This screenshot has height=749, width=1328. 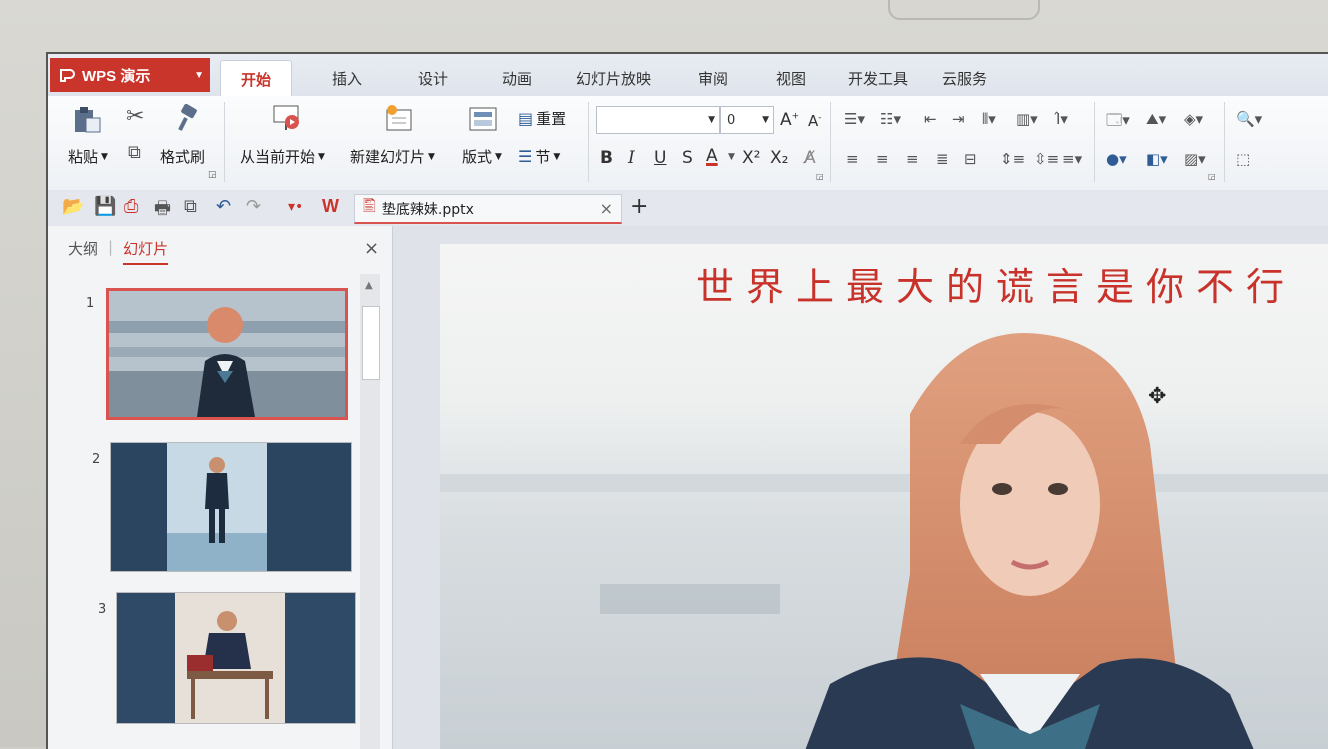 I want to click on play-from-current-button: 从当前开始 ▼, so click(x=282, y=156).